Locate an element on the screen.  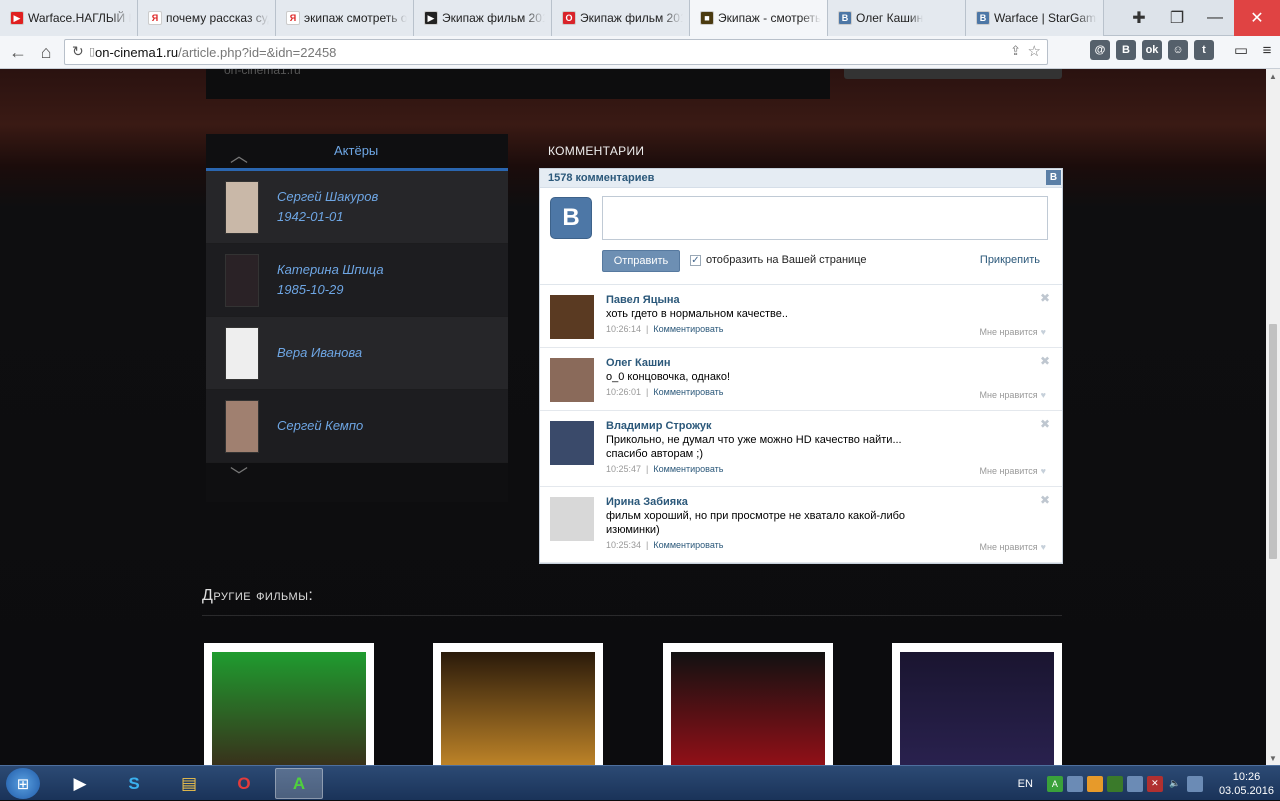
reload-icon: ↻ is located at coordinates (78, 51).